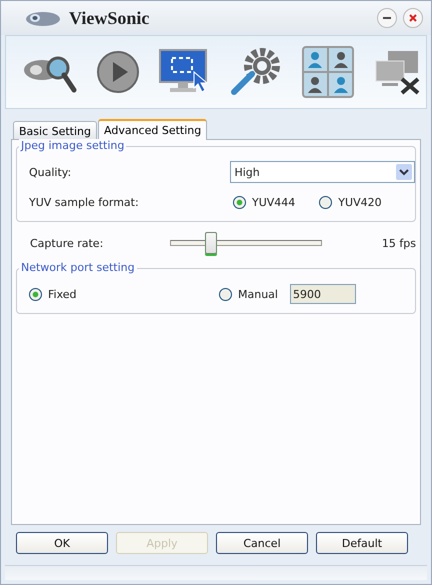 The width and height of the screenshot is (432, 585). What do you see at coordinates (362, 543) in the screenshot?
I see `dialog-button: Default` at bounding box center [362, 543].